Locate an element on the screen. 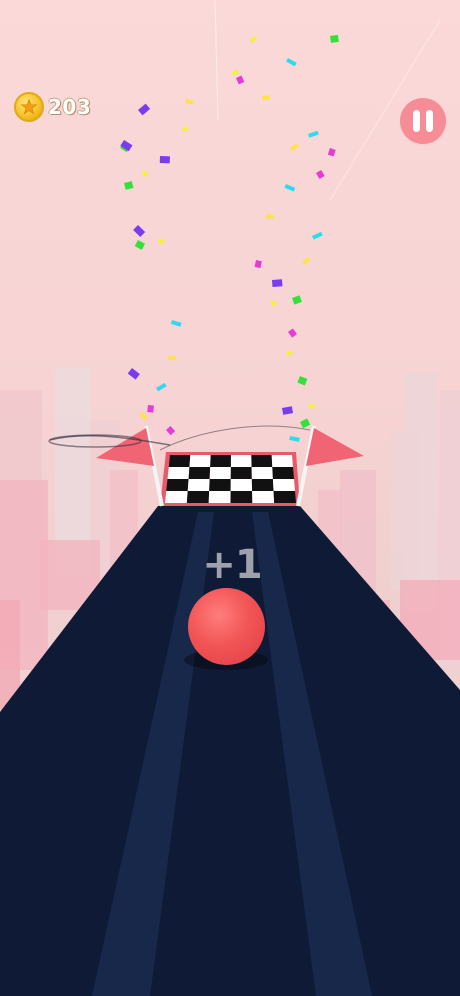  score-popup: +1 is located at coordinates (232, 565).